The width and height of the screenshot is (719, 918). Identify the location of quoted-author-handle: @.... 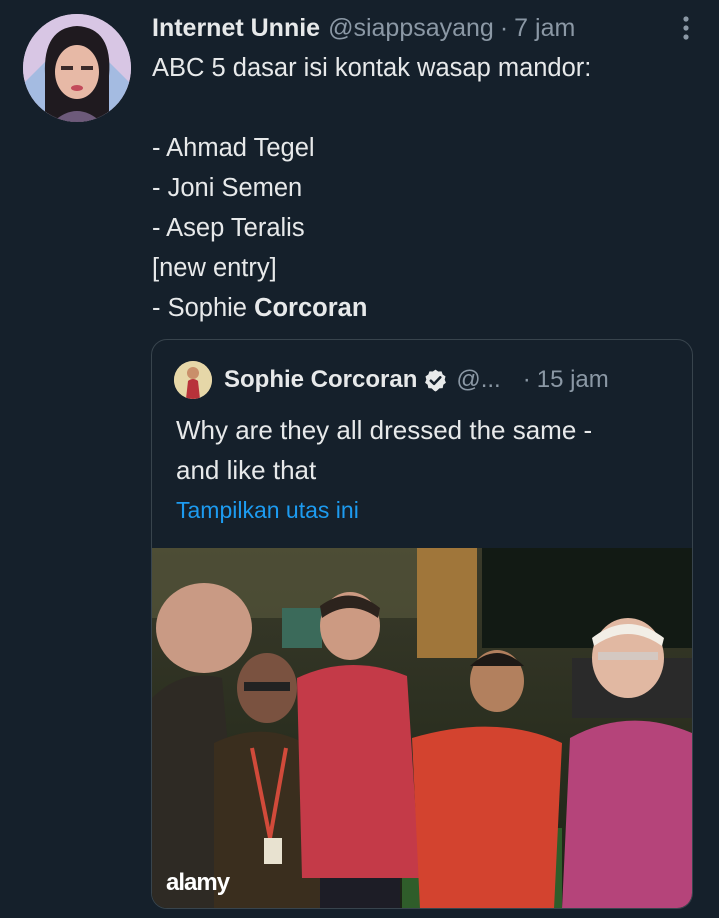
(478, 379).